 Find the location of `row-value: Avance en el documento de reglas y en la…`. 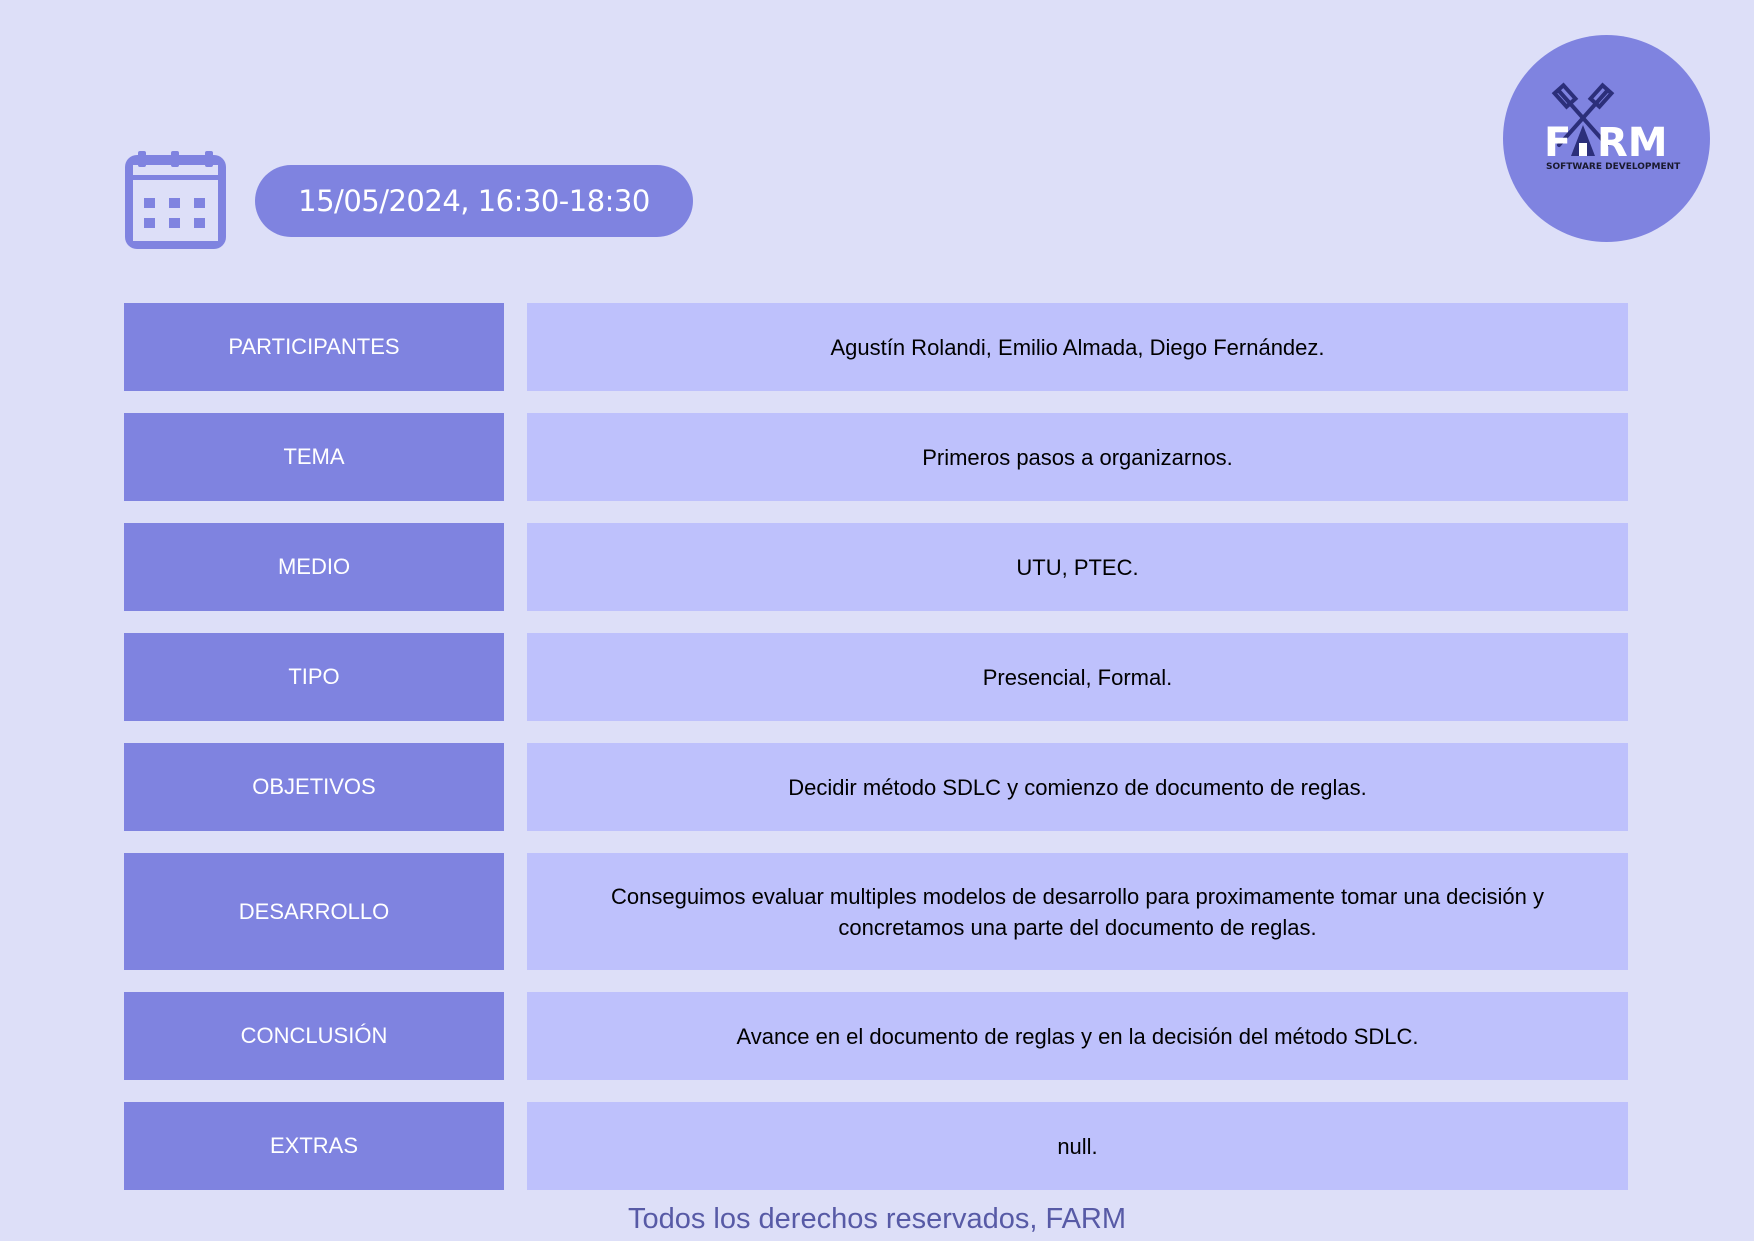

row-value: Avance en el documento de reglas y en la… is located at coordinates (1077, 1036).